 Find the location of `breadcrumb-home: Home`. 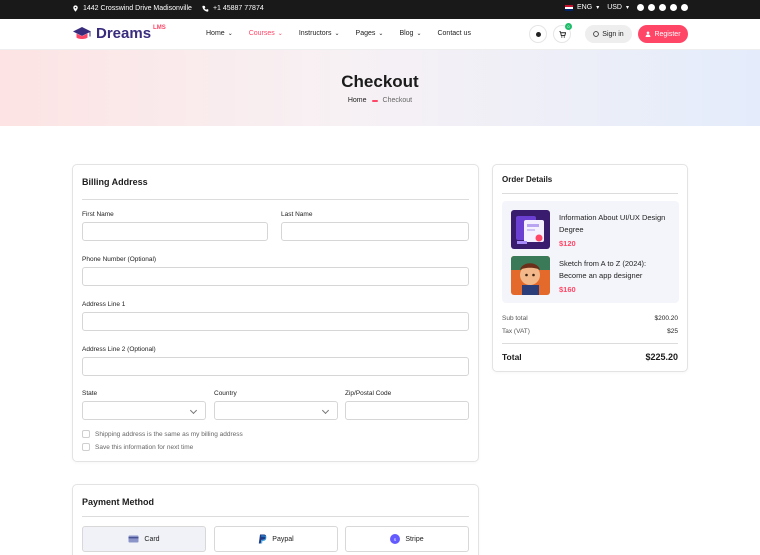

breadcrumb-home: Home is located at coordinates (357, 100).